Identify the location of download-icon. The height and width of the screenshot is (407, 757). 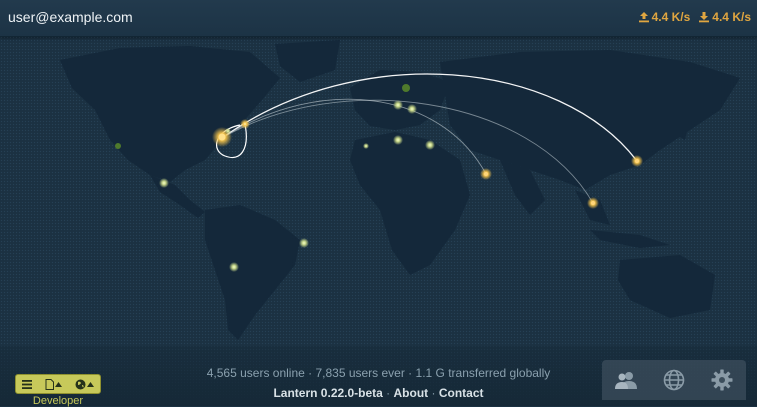
(704, 17).